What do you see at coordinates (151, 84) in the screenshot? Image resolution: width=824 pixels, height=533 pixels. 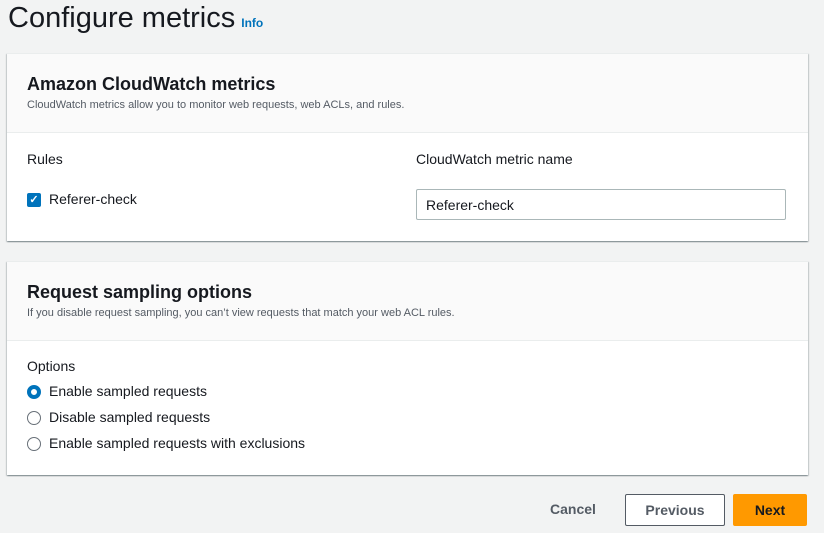 I see `panel-title: Amazon CloudWatch metrics` at bounding box center [151, 84].